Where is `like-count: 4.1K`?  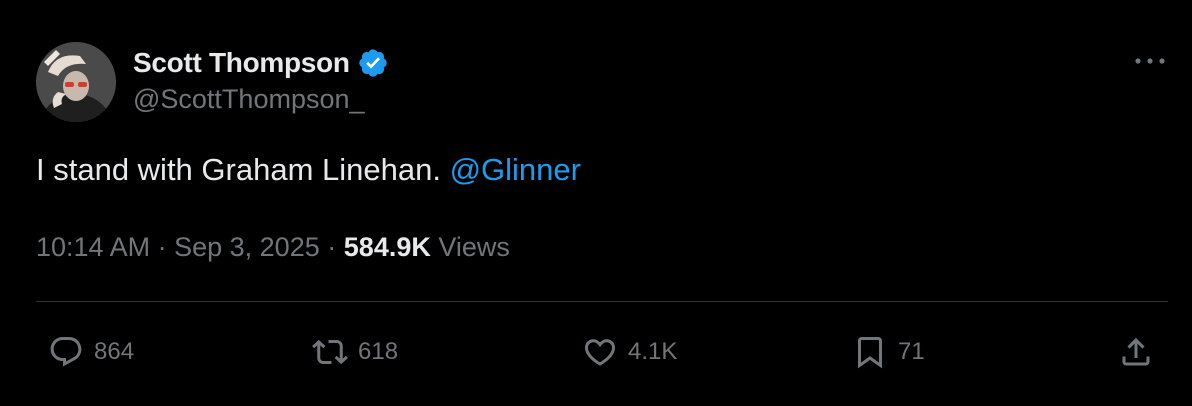
like-count: 4.1K is located at coordinates (653, 351).